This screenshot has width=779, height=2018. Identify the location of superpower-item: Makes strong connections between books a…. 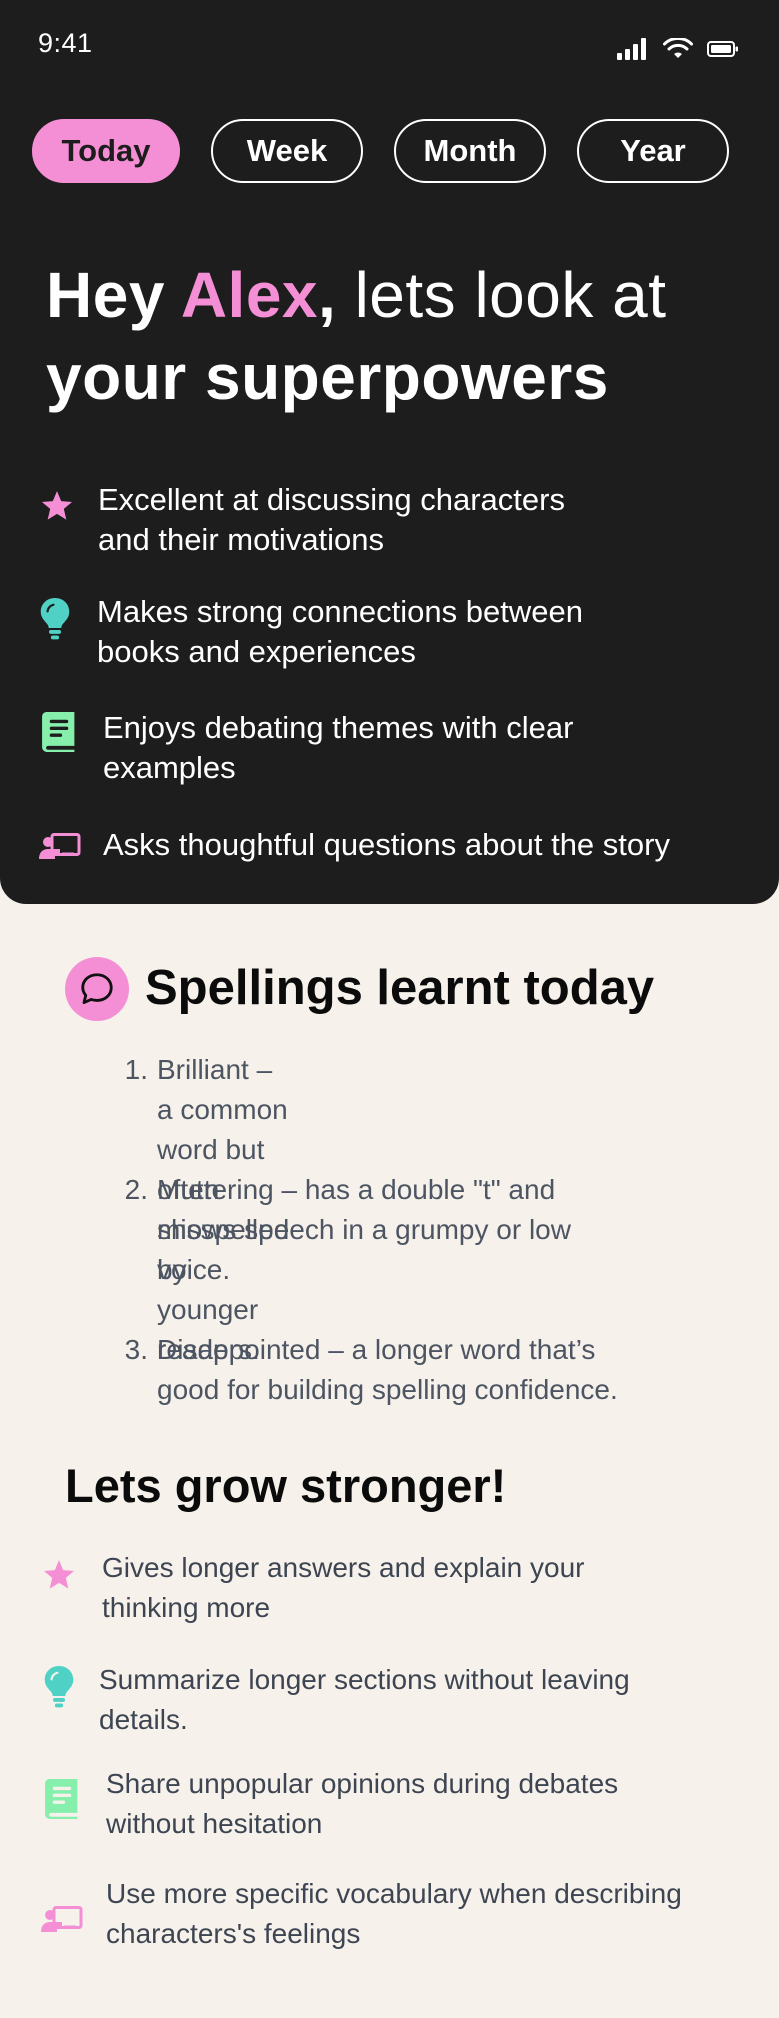
(340, 632).